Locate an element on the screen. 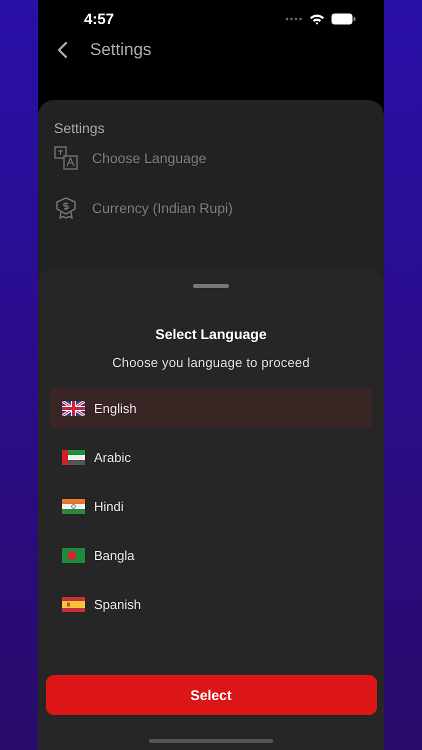  wifi-icon is located at coordinates (317, 19).